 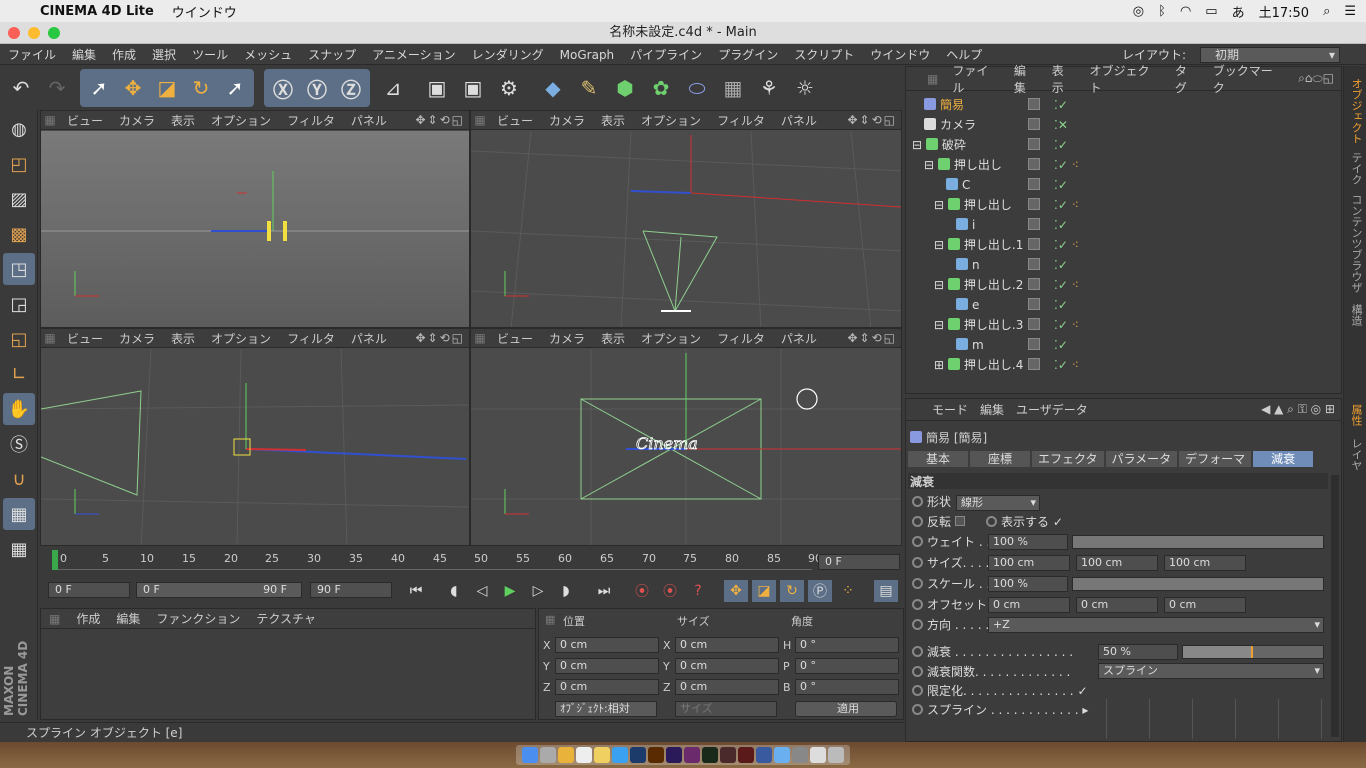 I want to click on viewport-perspective: ▦ ビュー カメラ 表示 オプション フィルタ パネル ✥⇕⟲◱, so click(x=255, y=219).